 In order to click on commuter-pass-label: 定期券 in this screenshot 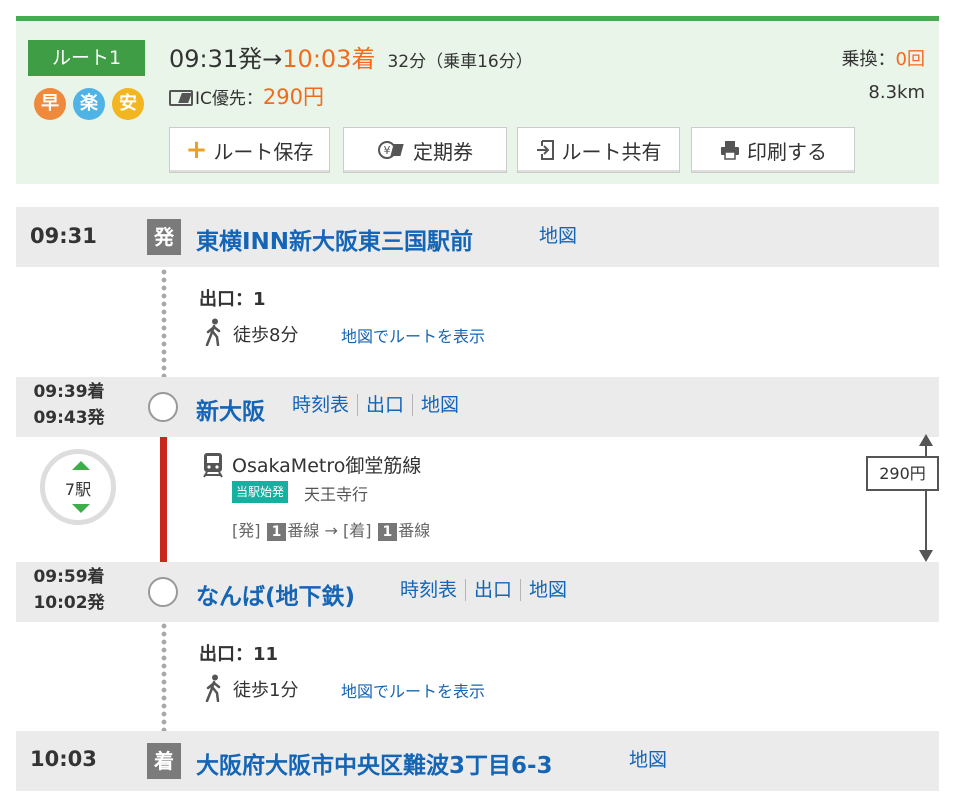, I will do `click(443, 151)`.